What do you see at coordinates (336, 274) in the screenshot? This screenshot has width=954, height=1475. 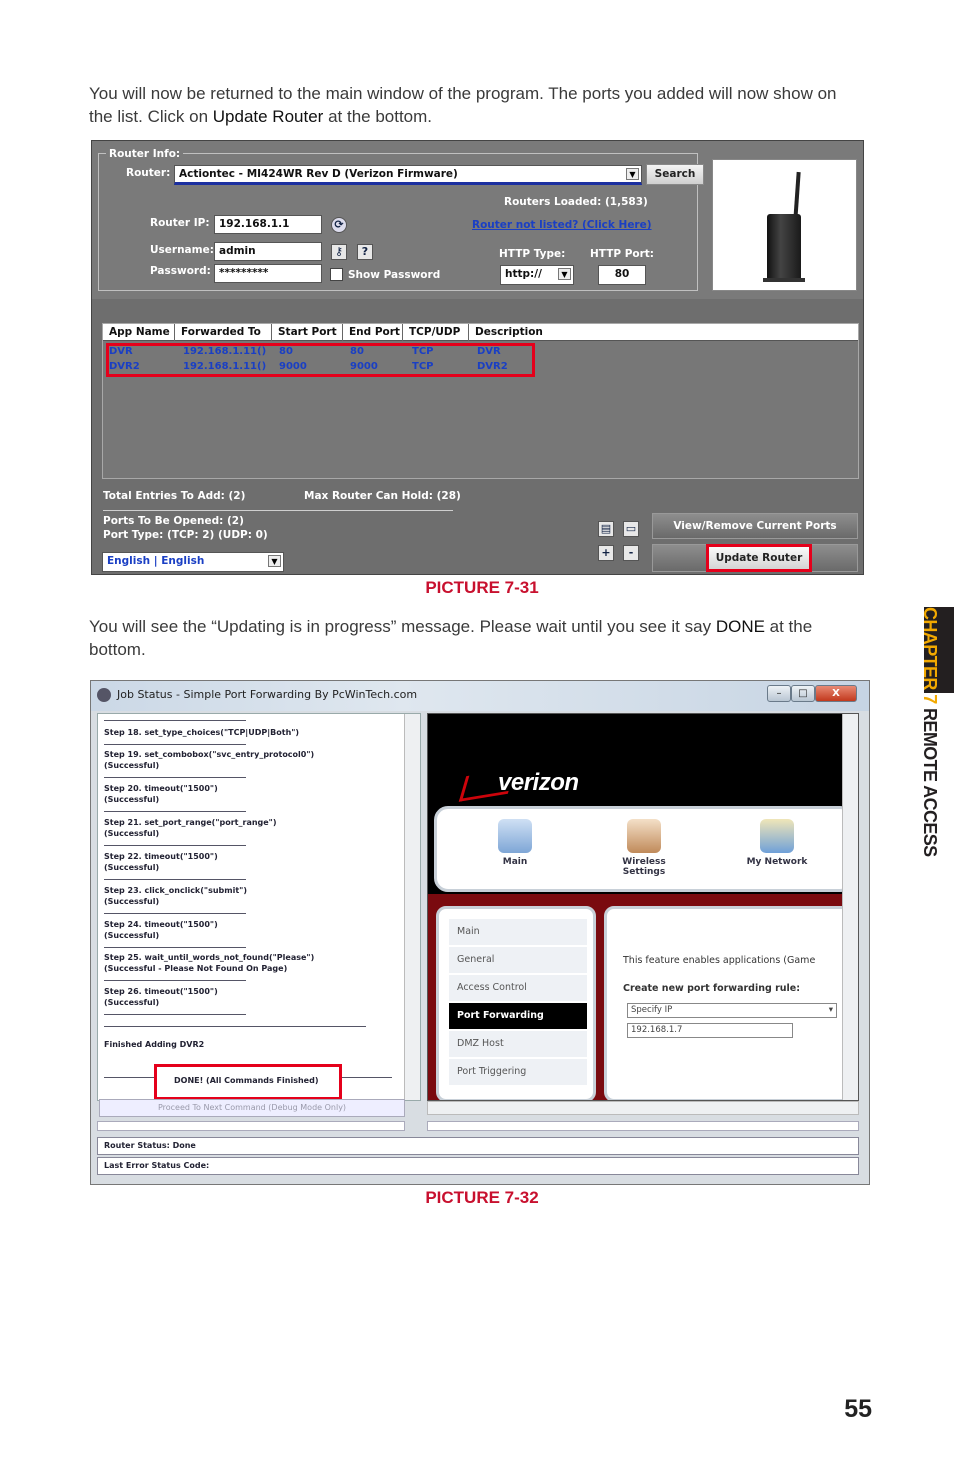 I see `show-password-checkbox` at bounding box center [336, 274].